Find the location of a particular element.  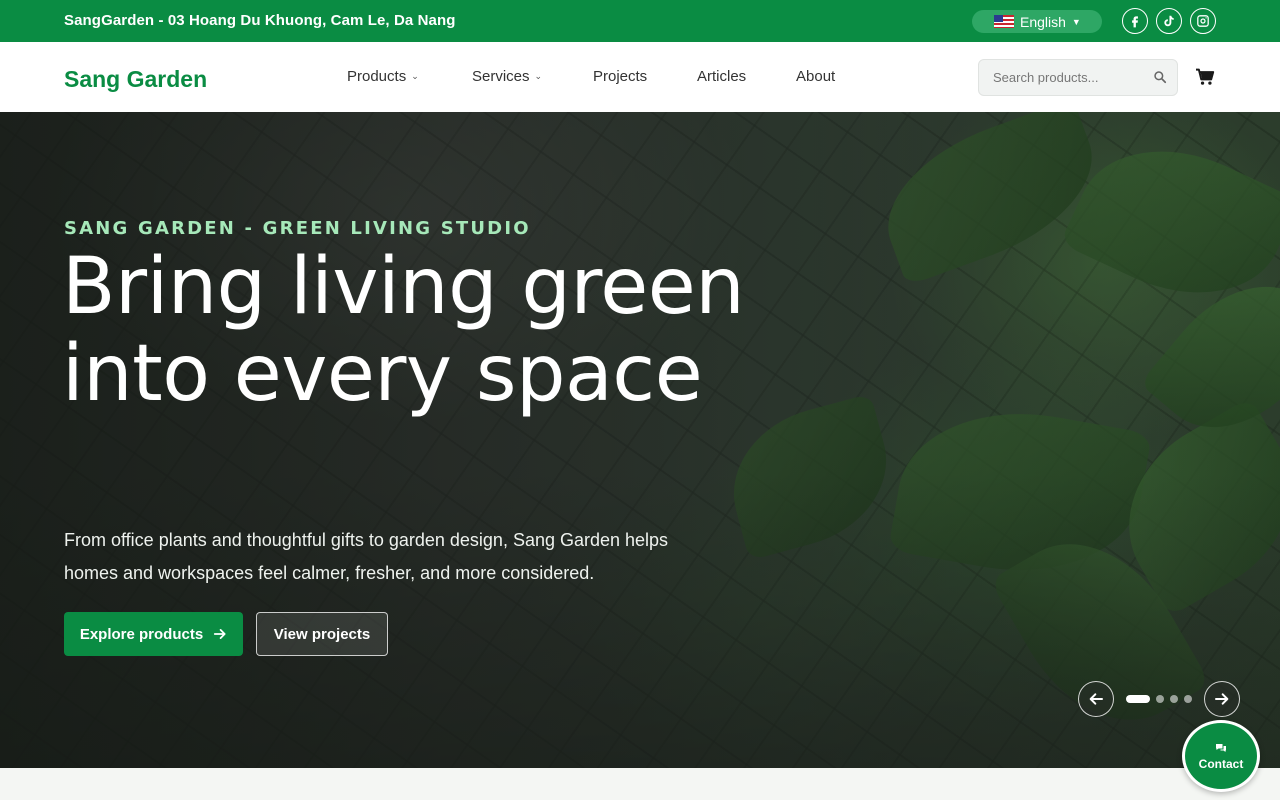

cart-icon is located at coordinates (1205, 77).